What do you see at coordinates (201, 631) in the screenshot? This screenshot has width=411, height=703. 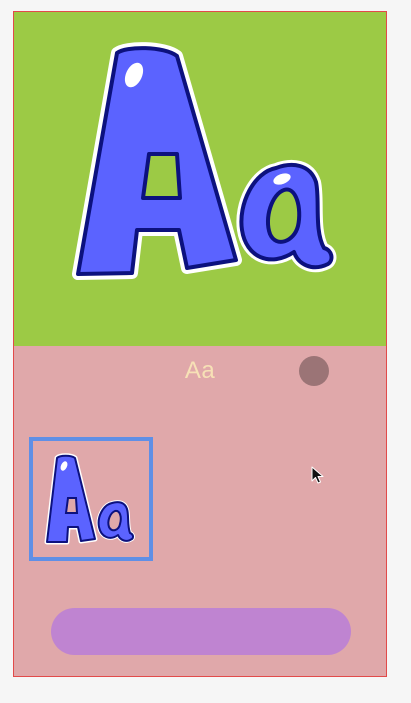 I see `primary-button` at bounding box center [201, 631].